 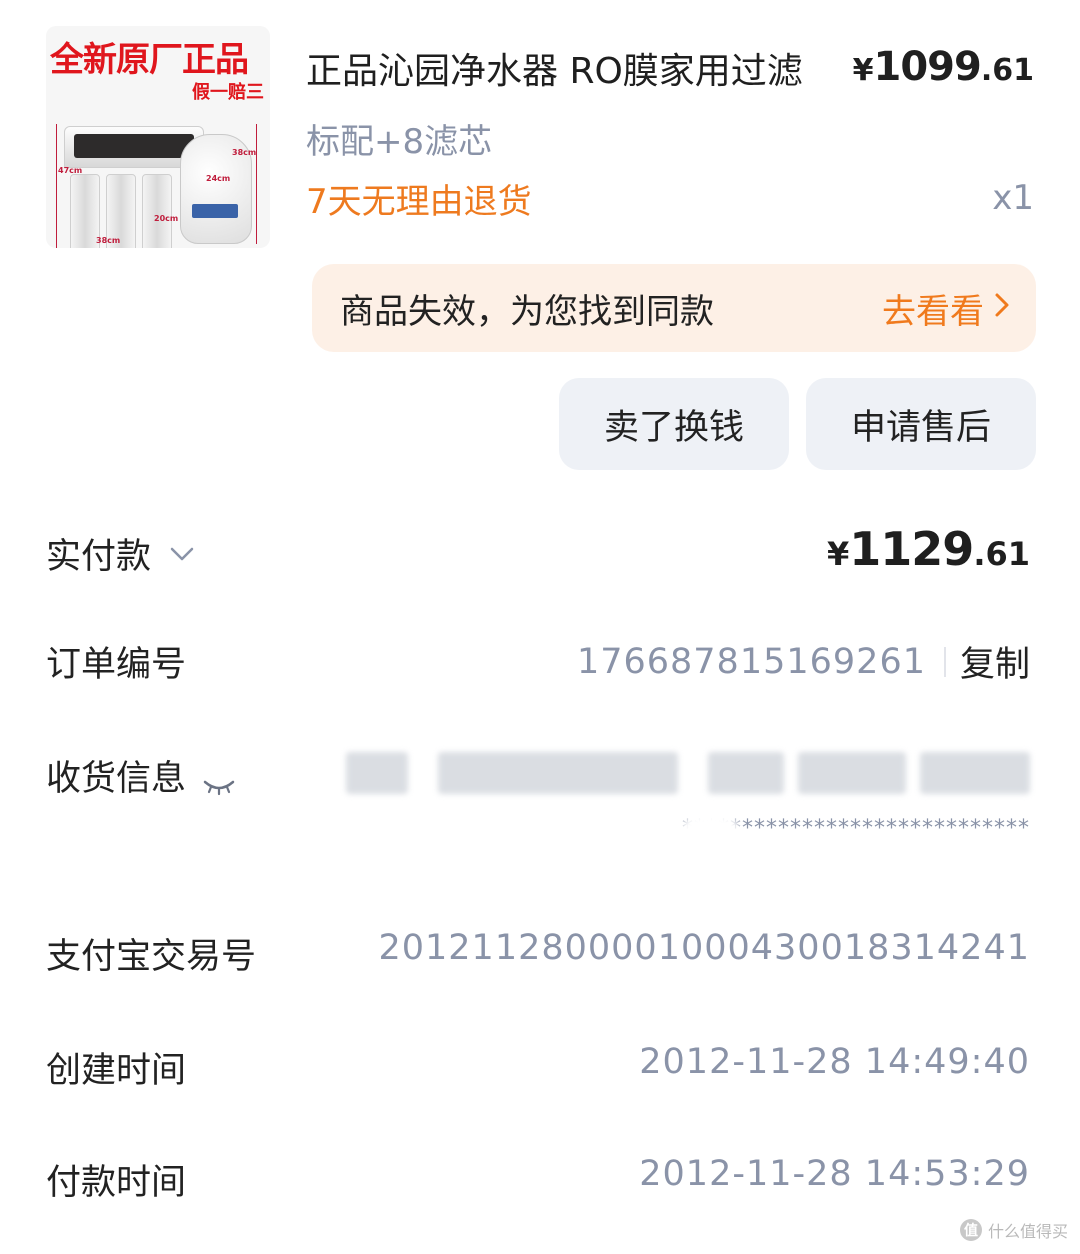 What do you see at coordinates (134, 146) in the screenshot?
I see `purifier-panel-shape` at bounding box center [134, 146].